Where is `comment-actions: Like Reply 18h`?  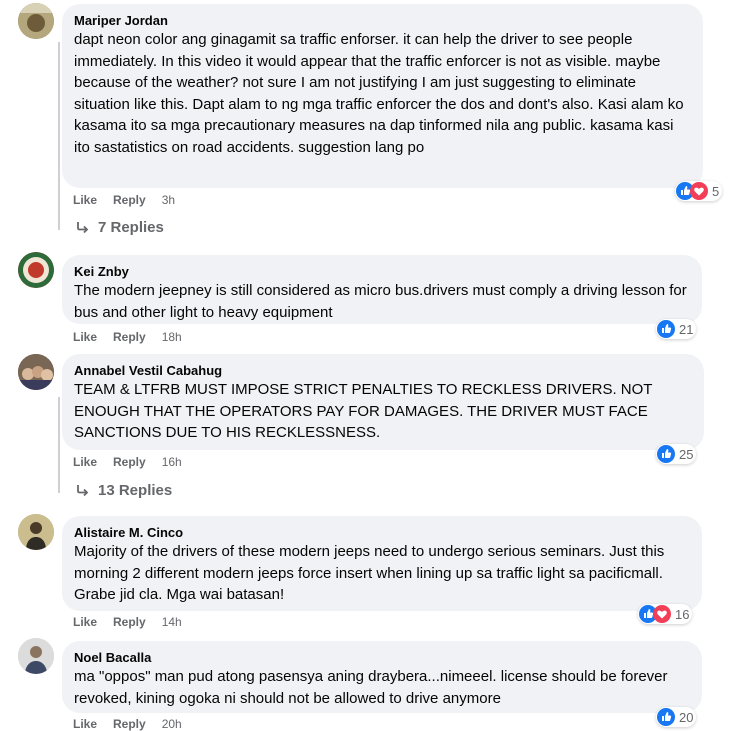
comment-actions: Like Reply 18h is located at coordinates (127, 337).